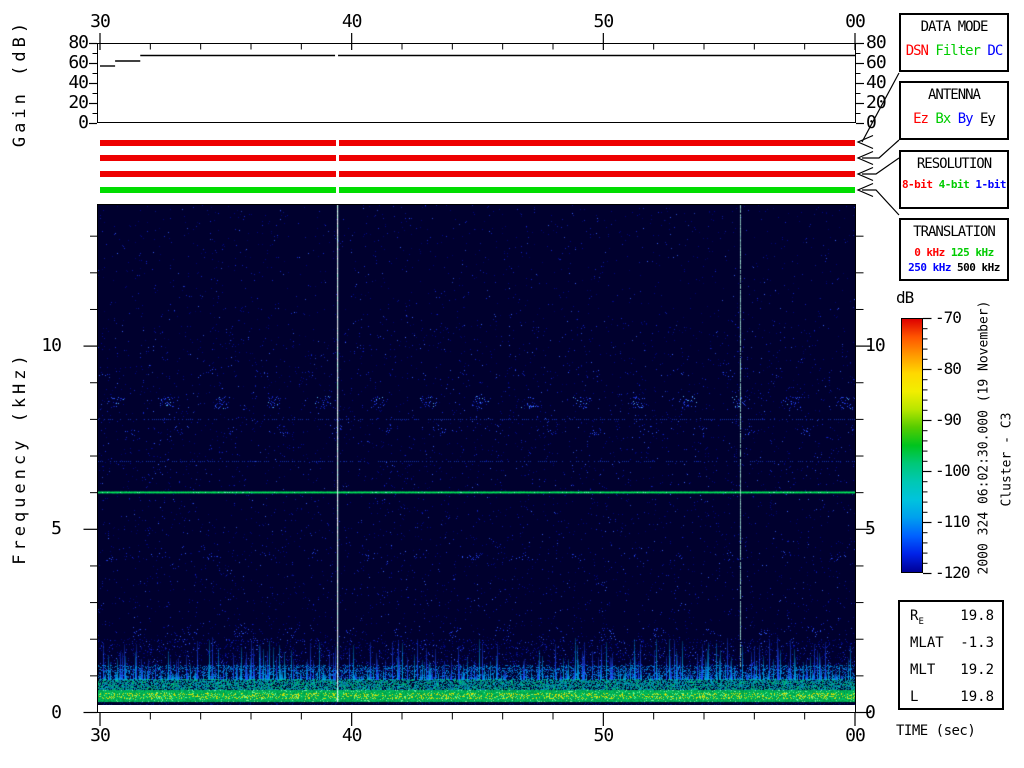 The width and height of the screenshot is (1024, 768). What do you see at coordinates (929, 252) in the screenshot?
I see `legend-item-0-khz: 0 kHz` at bounding box center [929, 252].